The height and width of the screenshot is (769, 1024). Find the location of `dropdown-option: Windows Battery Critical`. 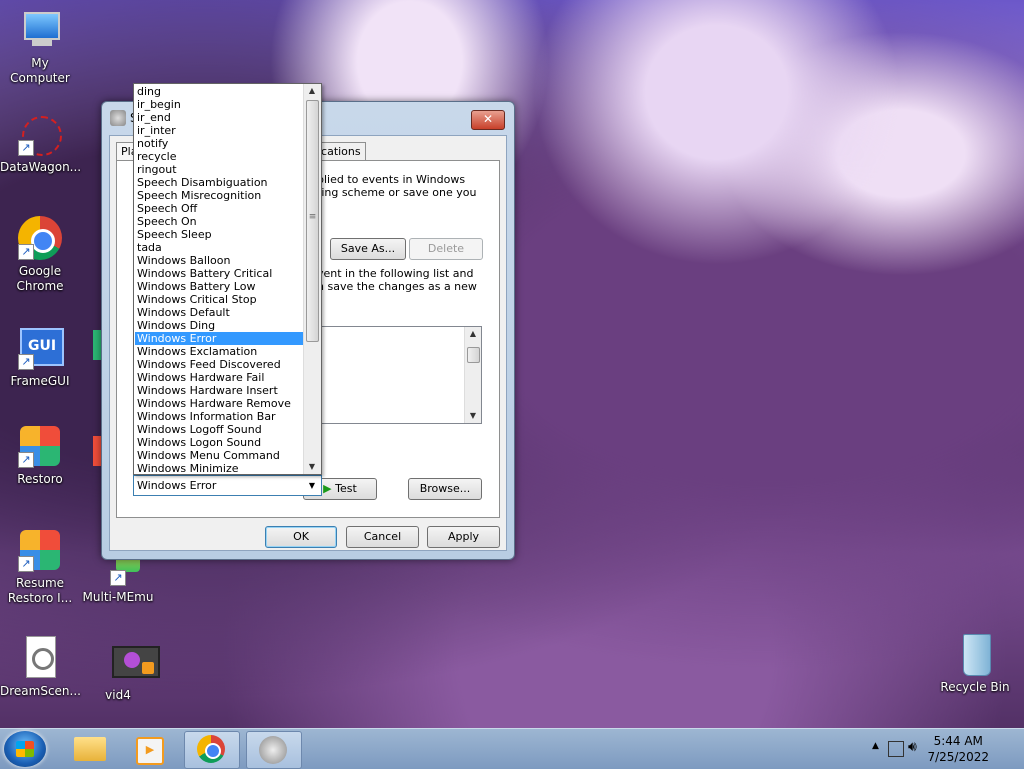

dropdown-option: Windows Battery Critical is located at coordinates (219, 273).